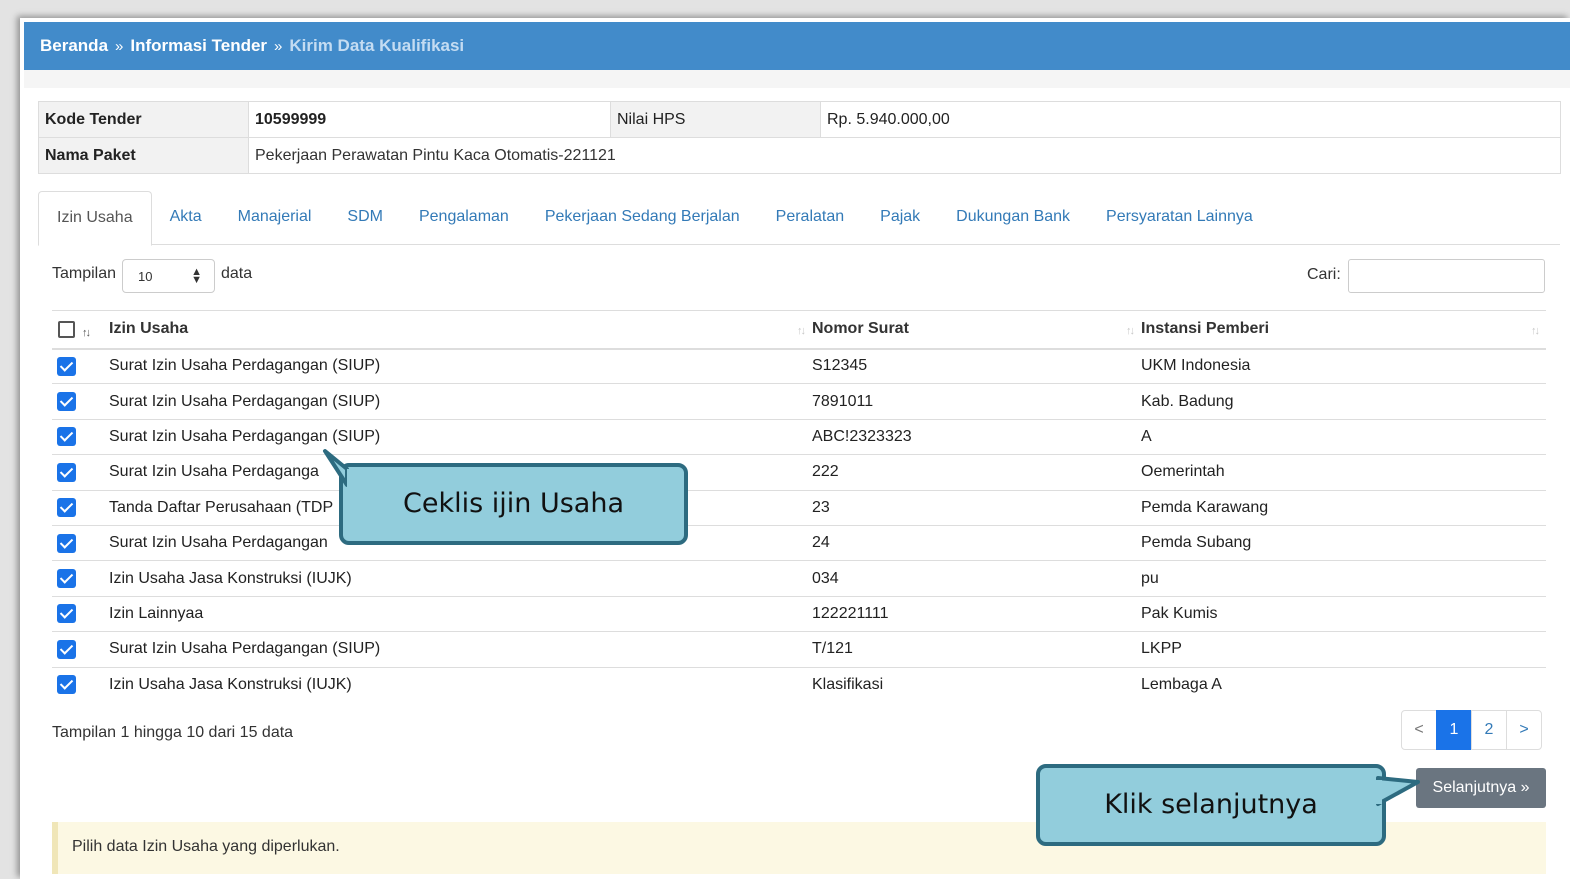 The width and height of the screenshot is (1570, 879). I want to click on cell-nomor: 24, so click(976, 542).